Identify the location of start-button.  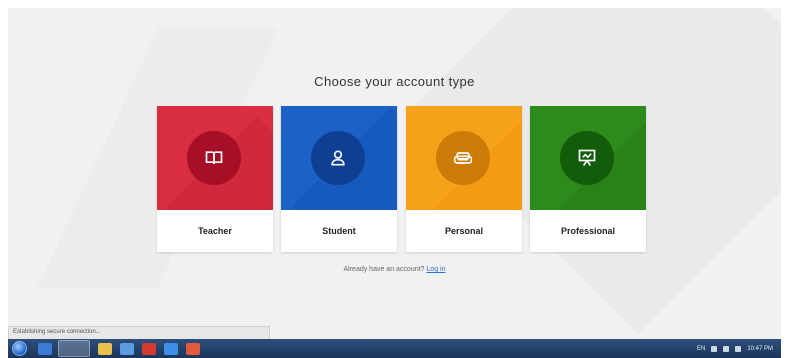
(19, 348).